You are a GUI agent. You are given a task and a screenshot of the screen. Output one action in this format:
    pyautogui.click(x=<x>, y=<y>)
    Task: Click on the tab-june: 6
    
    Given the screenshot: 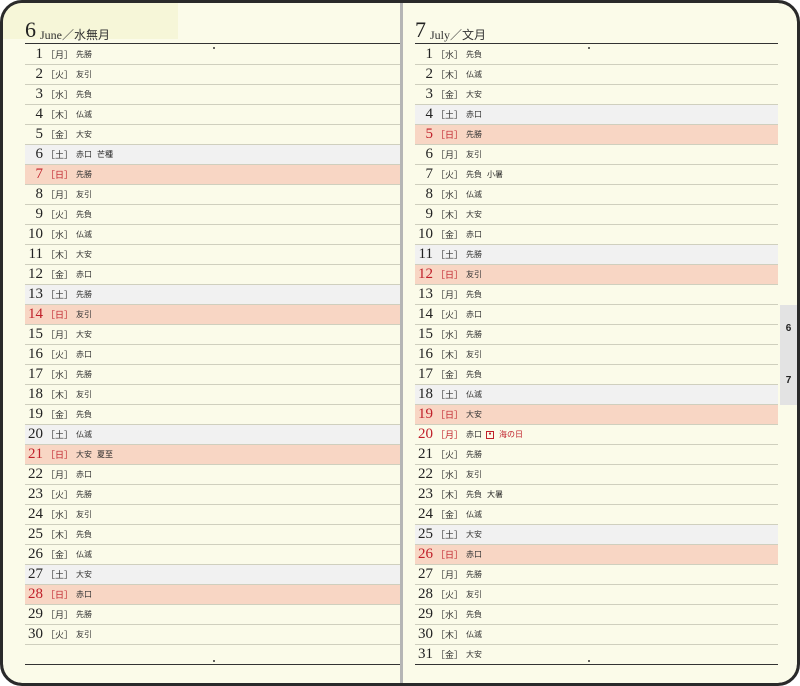 What is the action you would take?
    pyautogui.click(x=788, y=328)
    